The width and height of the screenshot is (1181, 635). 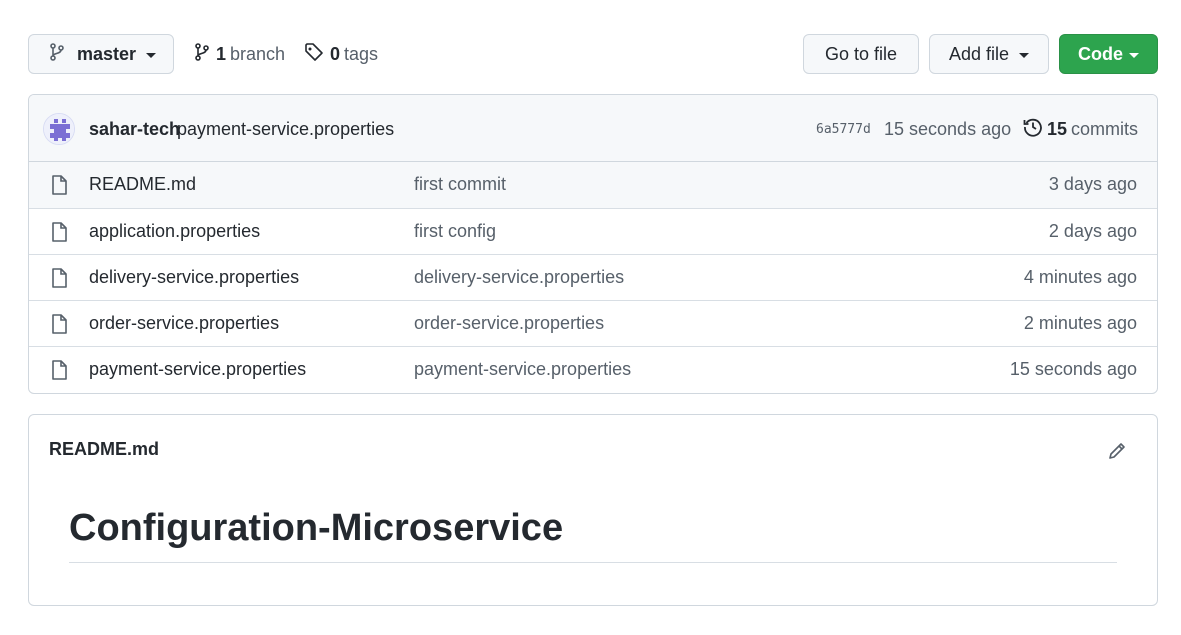 I want to click on file-commit-time: 15 seconds ago, so click(x=1073, y=369).